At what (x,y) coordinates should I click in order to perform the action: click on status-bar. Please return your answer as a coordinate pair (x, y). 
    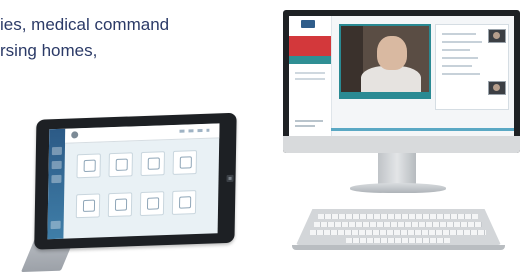
    Looking at the image, I should click on (422, 129).